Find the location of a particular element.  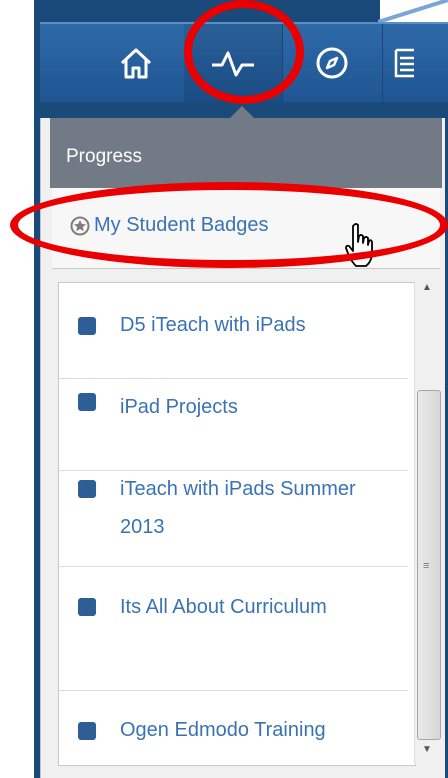

hand-cursor-icon is located at coordinates (359, 245).